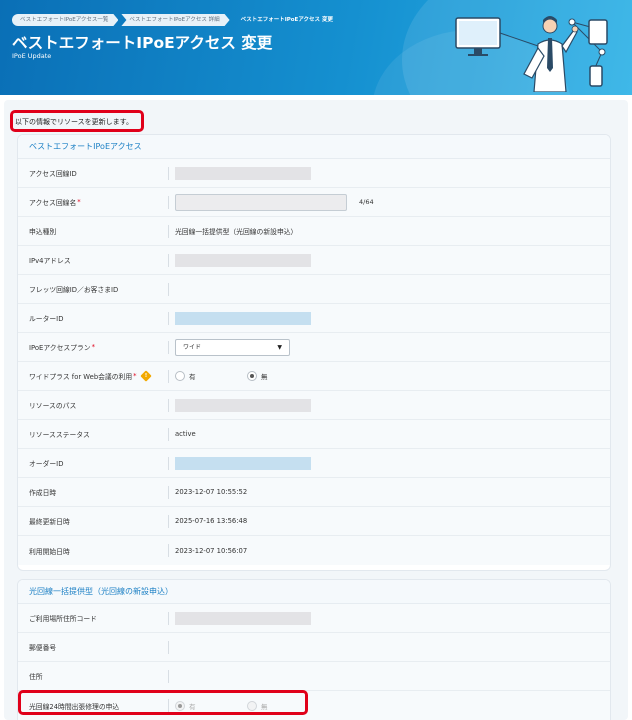  What do you see at coordinates (211, 376) in the screenshot?
I see `wide-plus-option-yes: 有` at bounding box center [211, 376].